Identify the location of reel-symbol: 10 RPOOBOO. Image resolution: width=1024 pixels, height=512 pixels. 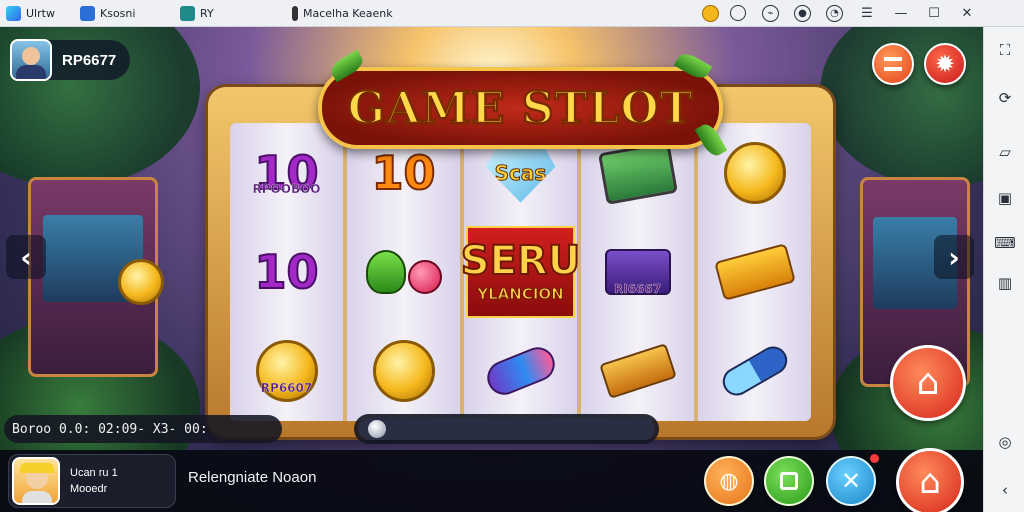
(286, 172).